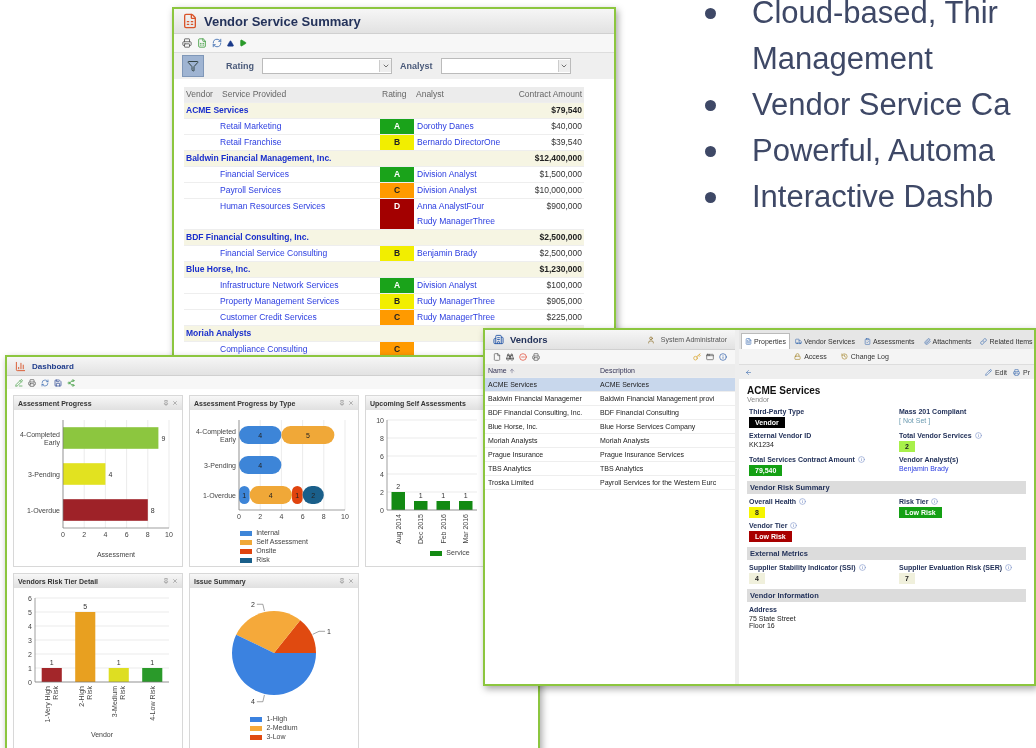 The width and height of the screenshot is (1036, 748). What do you see at coordinates (875, 16) in the screenshot?
I see `bullet-text: Cloud-based, Thir` at bounding box center [875, 16].